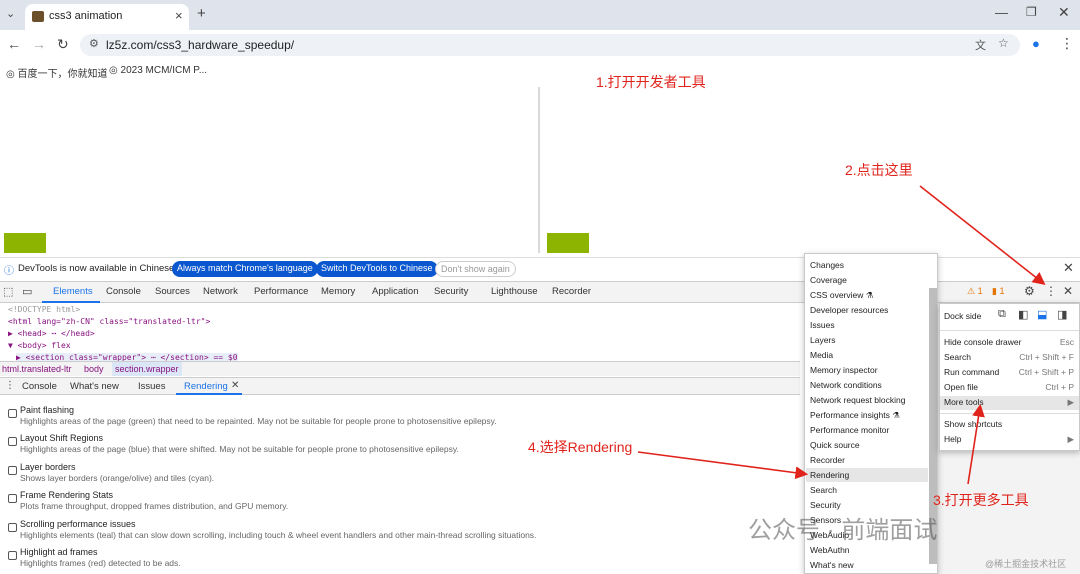  I want to click on menu-item-layers: Layers, so click(823, 340).